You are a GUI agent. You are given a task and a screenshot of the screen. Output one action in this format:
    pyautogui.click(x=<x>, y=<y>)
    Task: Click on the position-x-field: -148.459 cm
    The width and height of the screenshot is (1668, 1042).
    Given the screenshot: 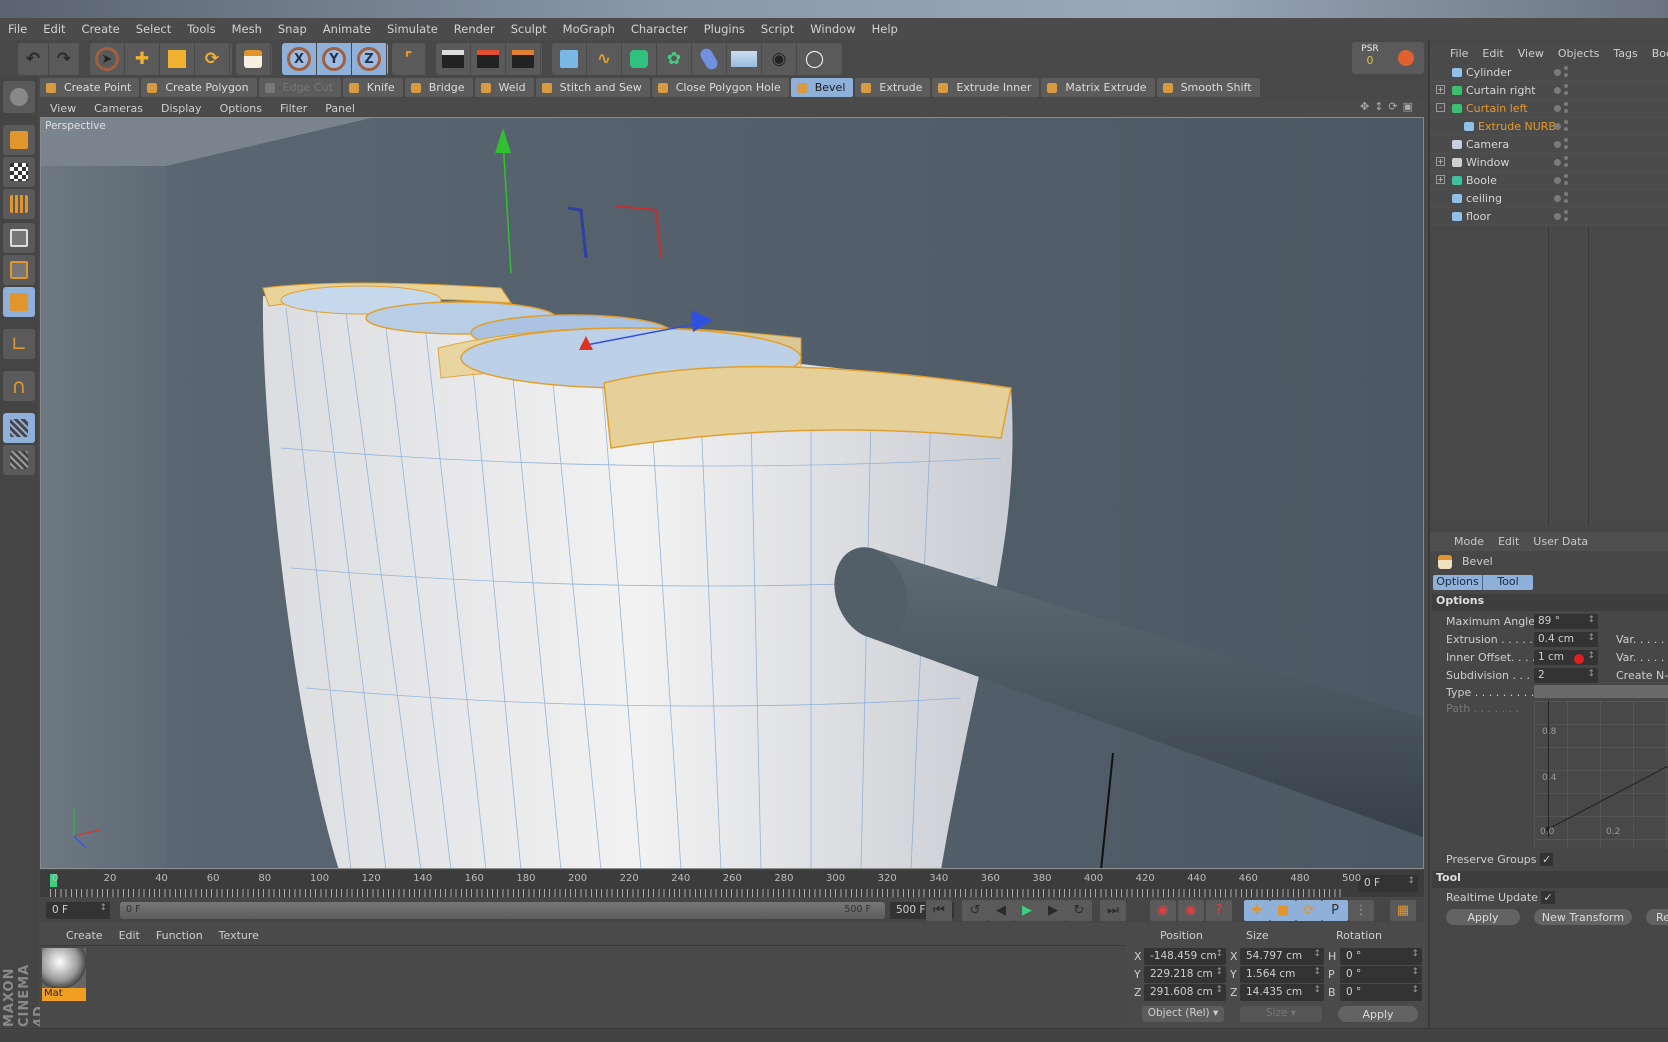 What is the action you would take?
    pyautogui.click(x=1185, y=956)
    